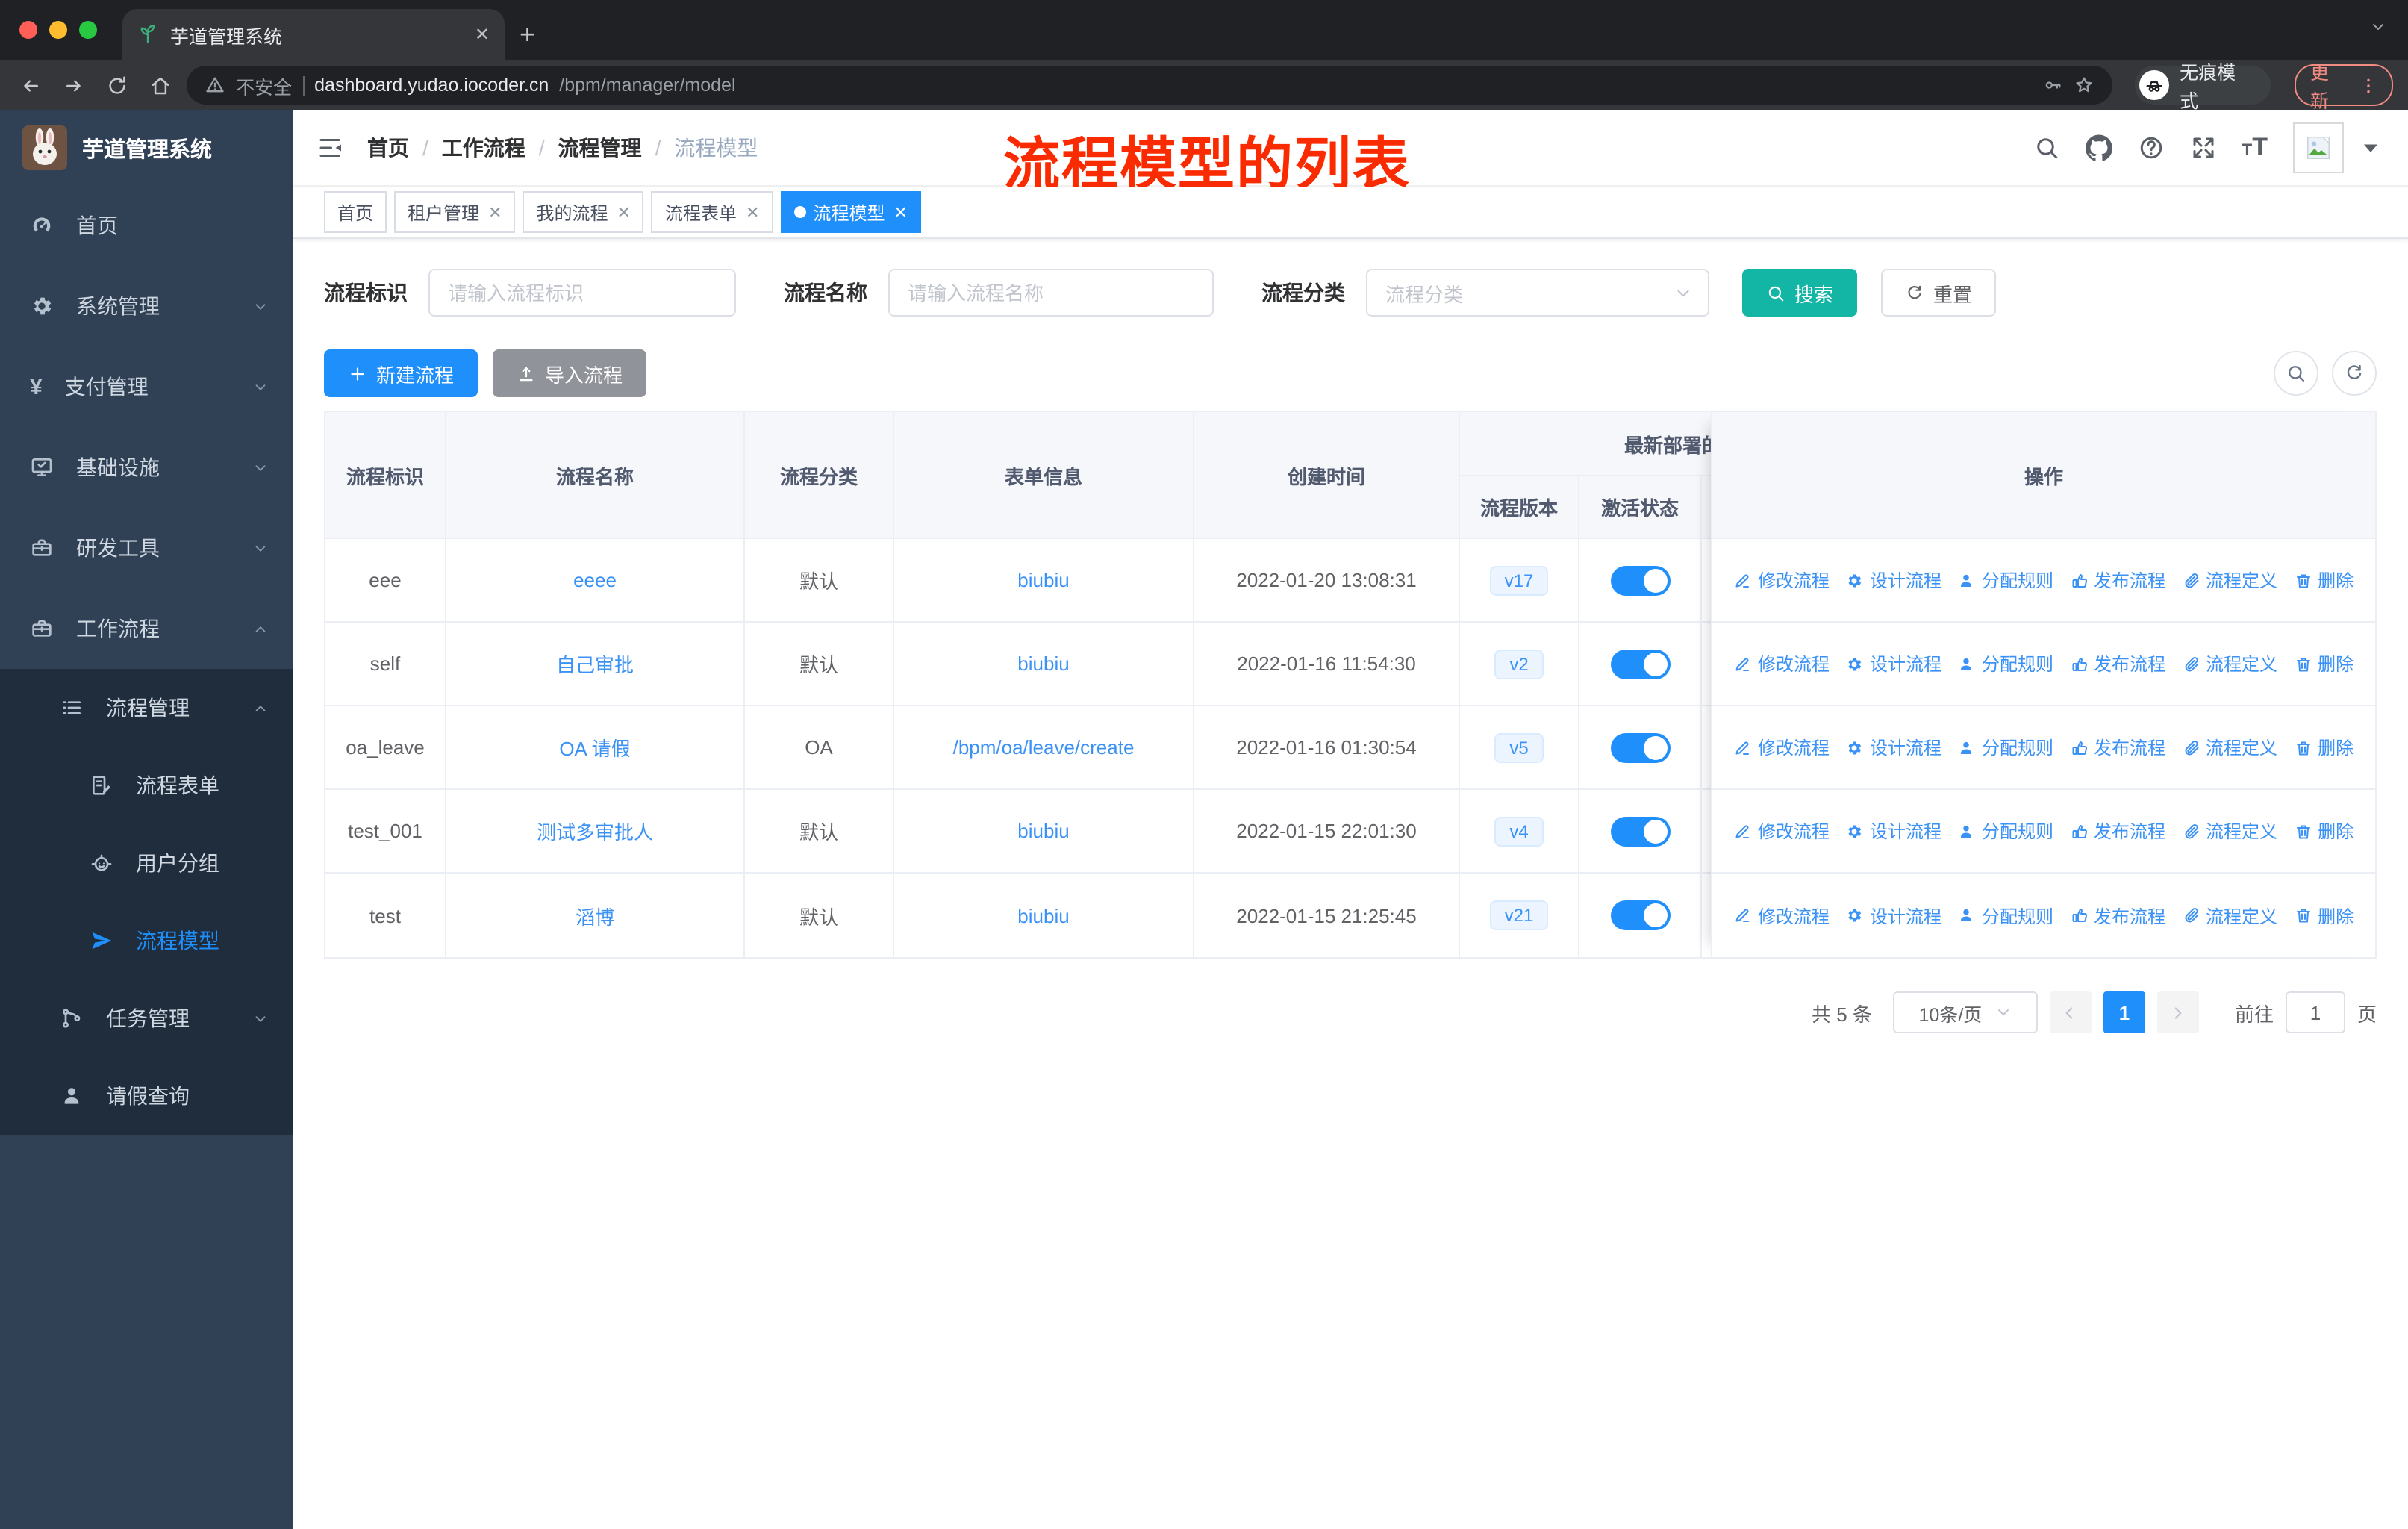 The width and height of the screenshot is (2408, 1529). I want to click on tab-close-icon: ✕, so click(482, 34).